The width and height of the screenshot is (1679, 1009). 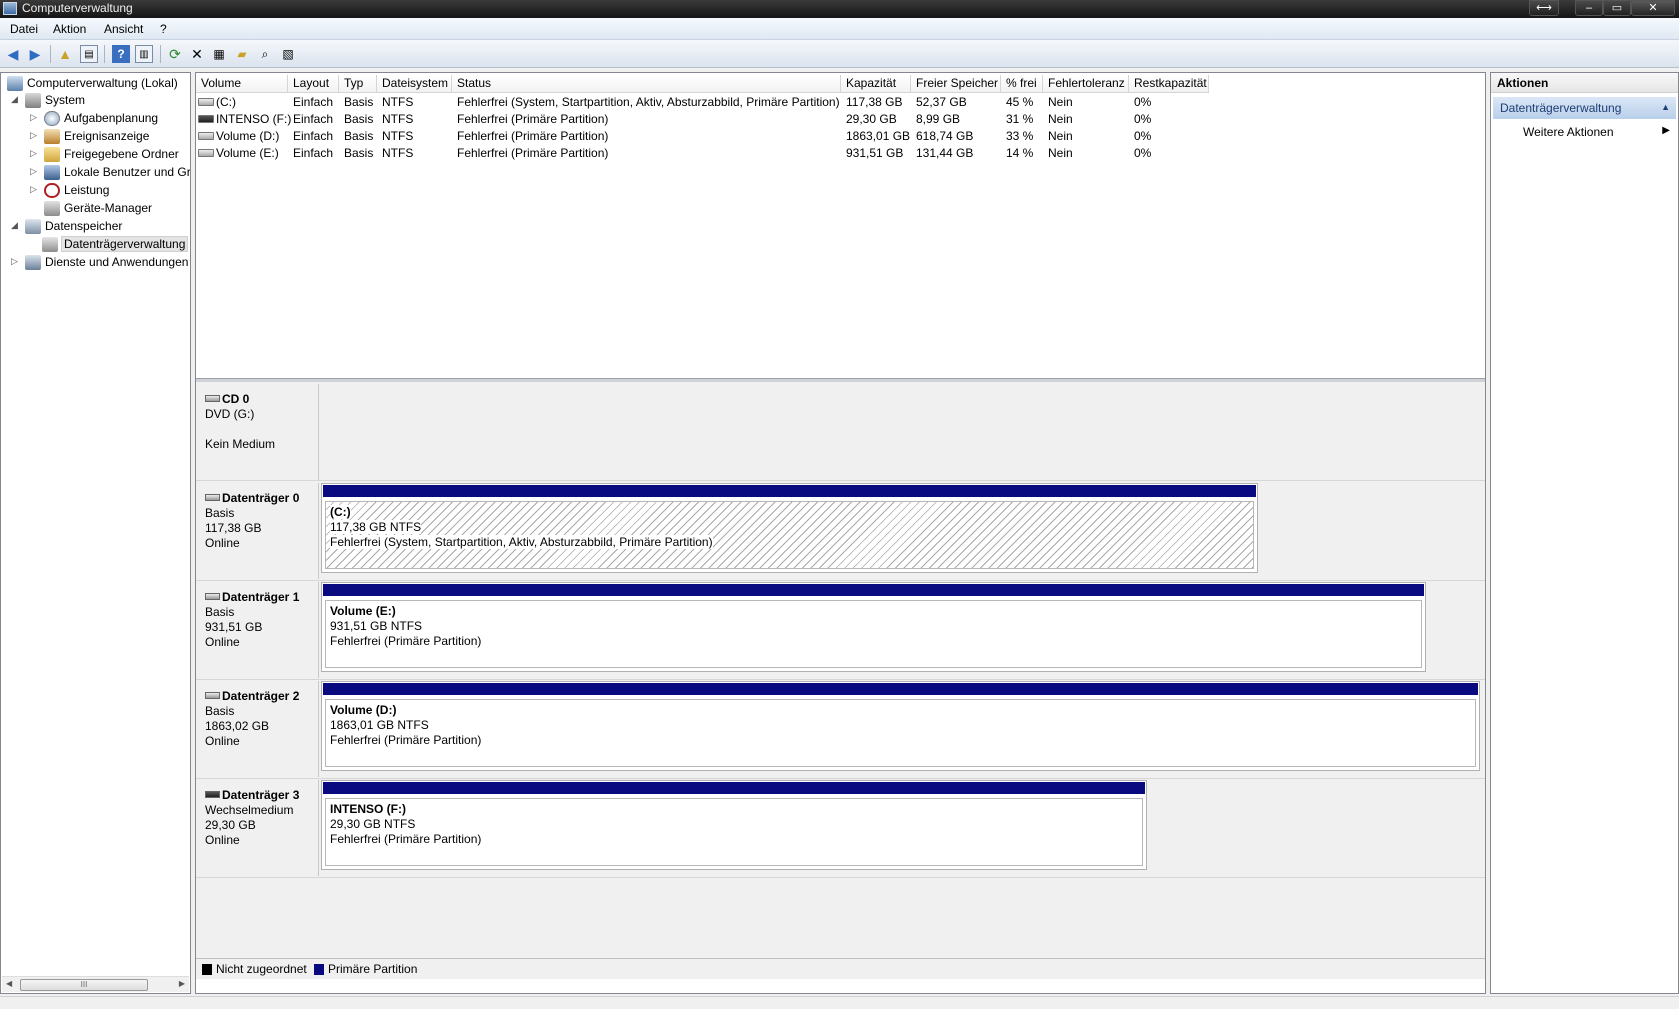 I want to click on properties-icon: ▦, so click(x=219, y=54).